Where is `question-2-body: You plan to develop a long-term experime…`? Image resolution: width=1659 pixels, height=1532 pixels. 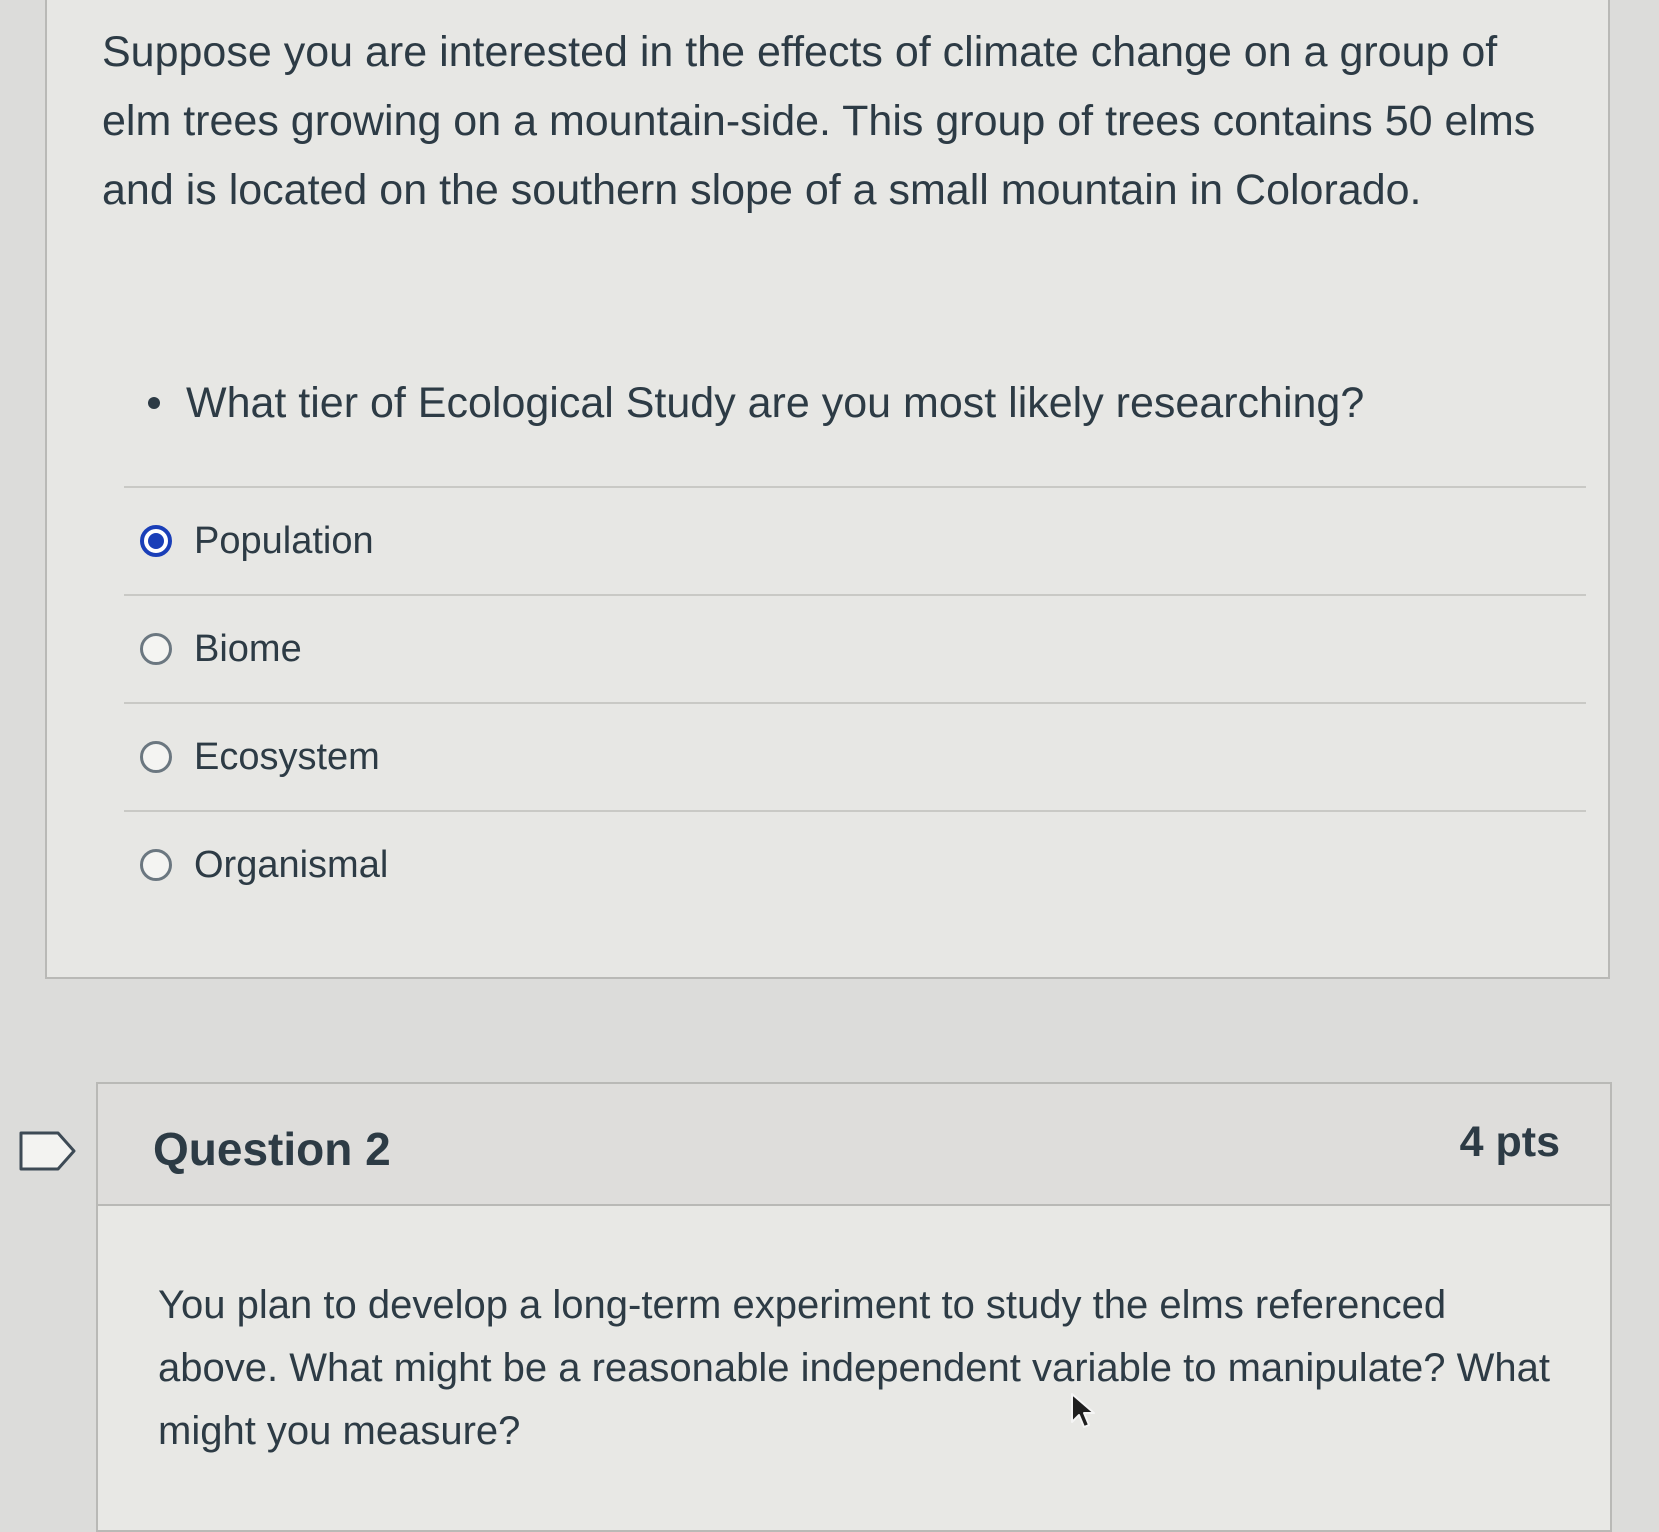 question-2-body: You plan to develop a long-term experime… is located at coordinates (858, 1368).